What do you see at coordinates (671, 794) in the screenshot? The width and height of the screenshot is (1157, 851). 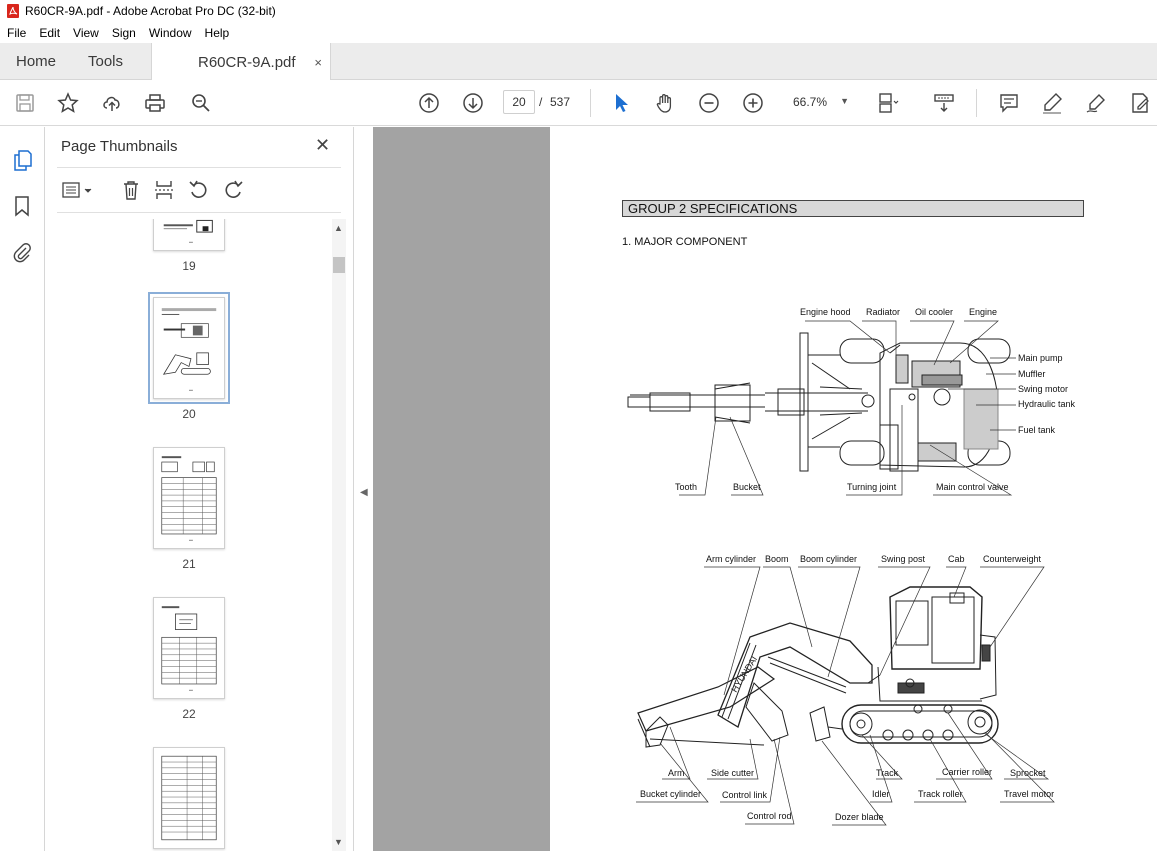 I see `label-bucket-cylinder: Bucket cylinder` at bounding box center [671, 794].